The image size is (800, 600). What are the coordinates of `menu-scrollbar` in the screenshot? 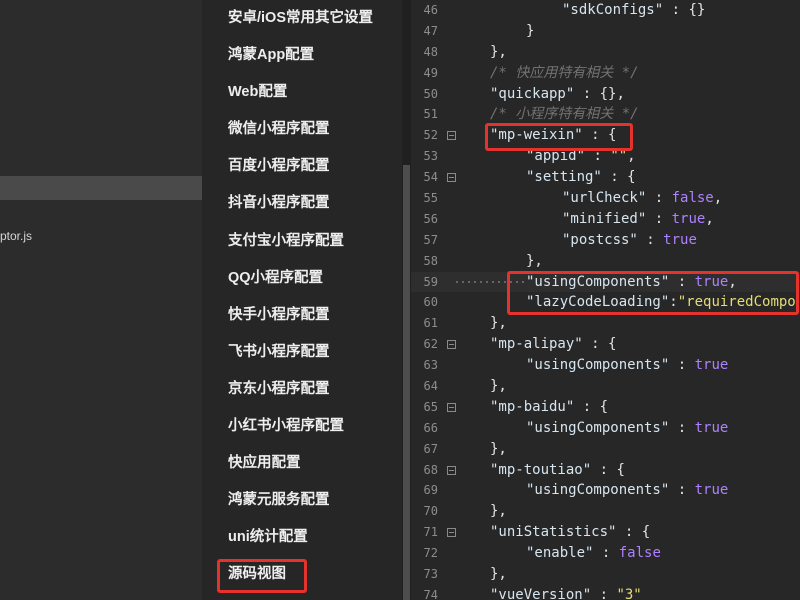 It's located at (406, 300).